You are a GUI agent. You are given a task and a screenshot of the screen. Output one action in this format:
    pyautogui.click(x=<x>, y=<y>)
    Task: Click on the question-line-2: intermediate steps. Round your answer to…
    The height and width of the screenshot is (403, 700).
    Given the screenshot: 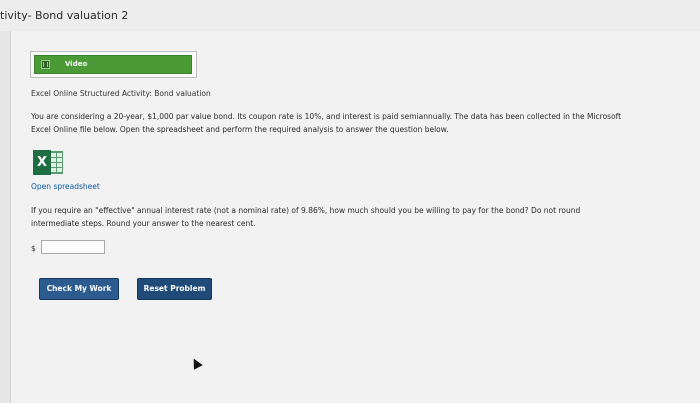 What is the action you would take?
    pyautogui.click(x=143, y=223)
    